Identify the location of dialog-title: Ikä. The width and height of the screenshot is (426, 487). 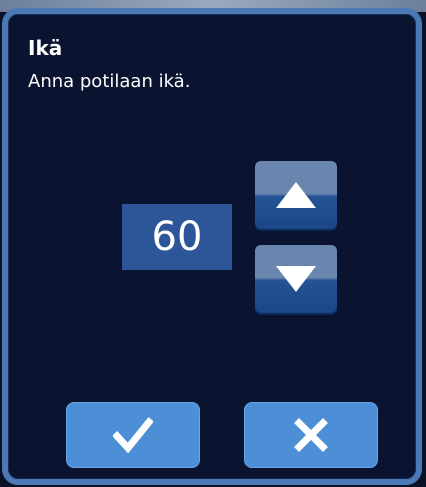
(45, 48).